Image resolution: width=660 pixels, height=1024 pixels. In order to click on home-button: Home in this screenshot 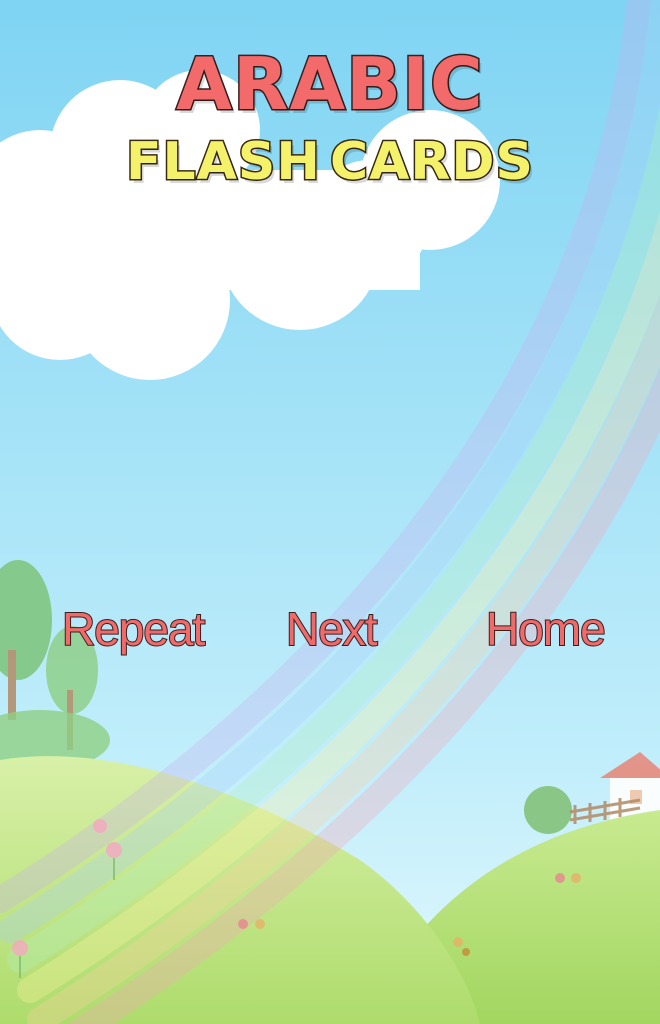, I will do `click(546, 629)`.